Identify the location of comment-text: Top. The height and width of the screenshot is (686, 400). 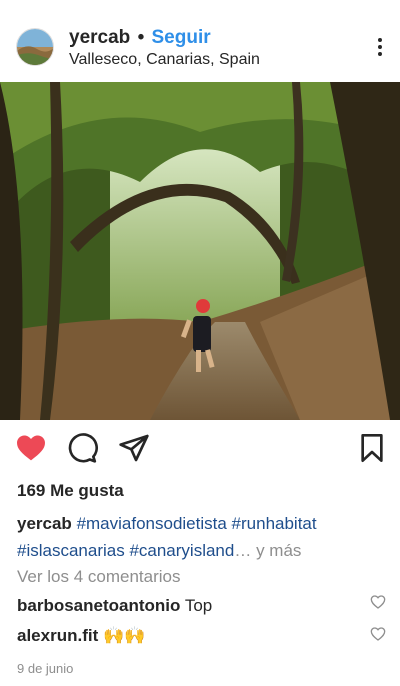
(198, 605).